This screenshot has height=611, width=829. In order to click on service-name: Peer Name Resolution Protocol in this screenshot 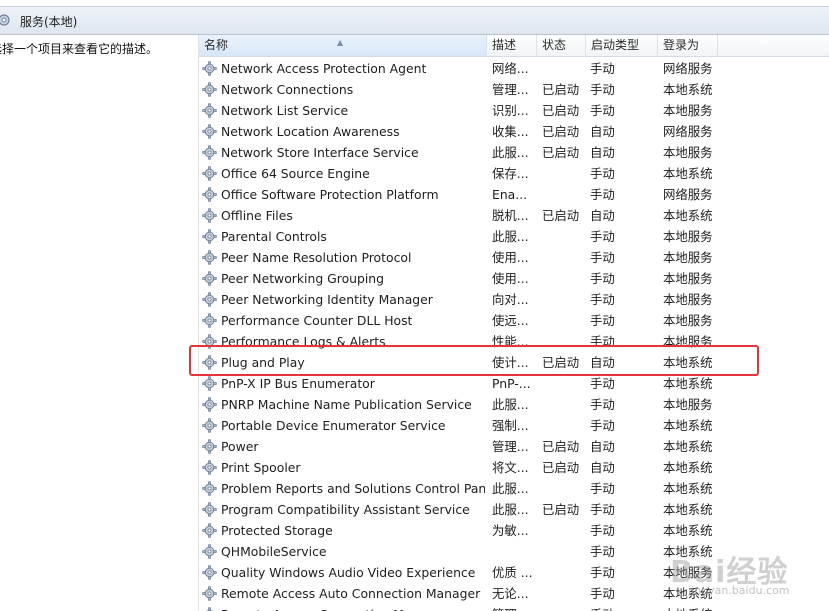, I will do `click(316, 257)`.